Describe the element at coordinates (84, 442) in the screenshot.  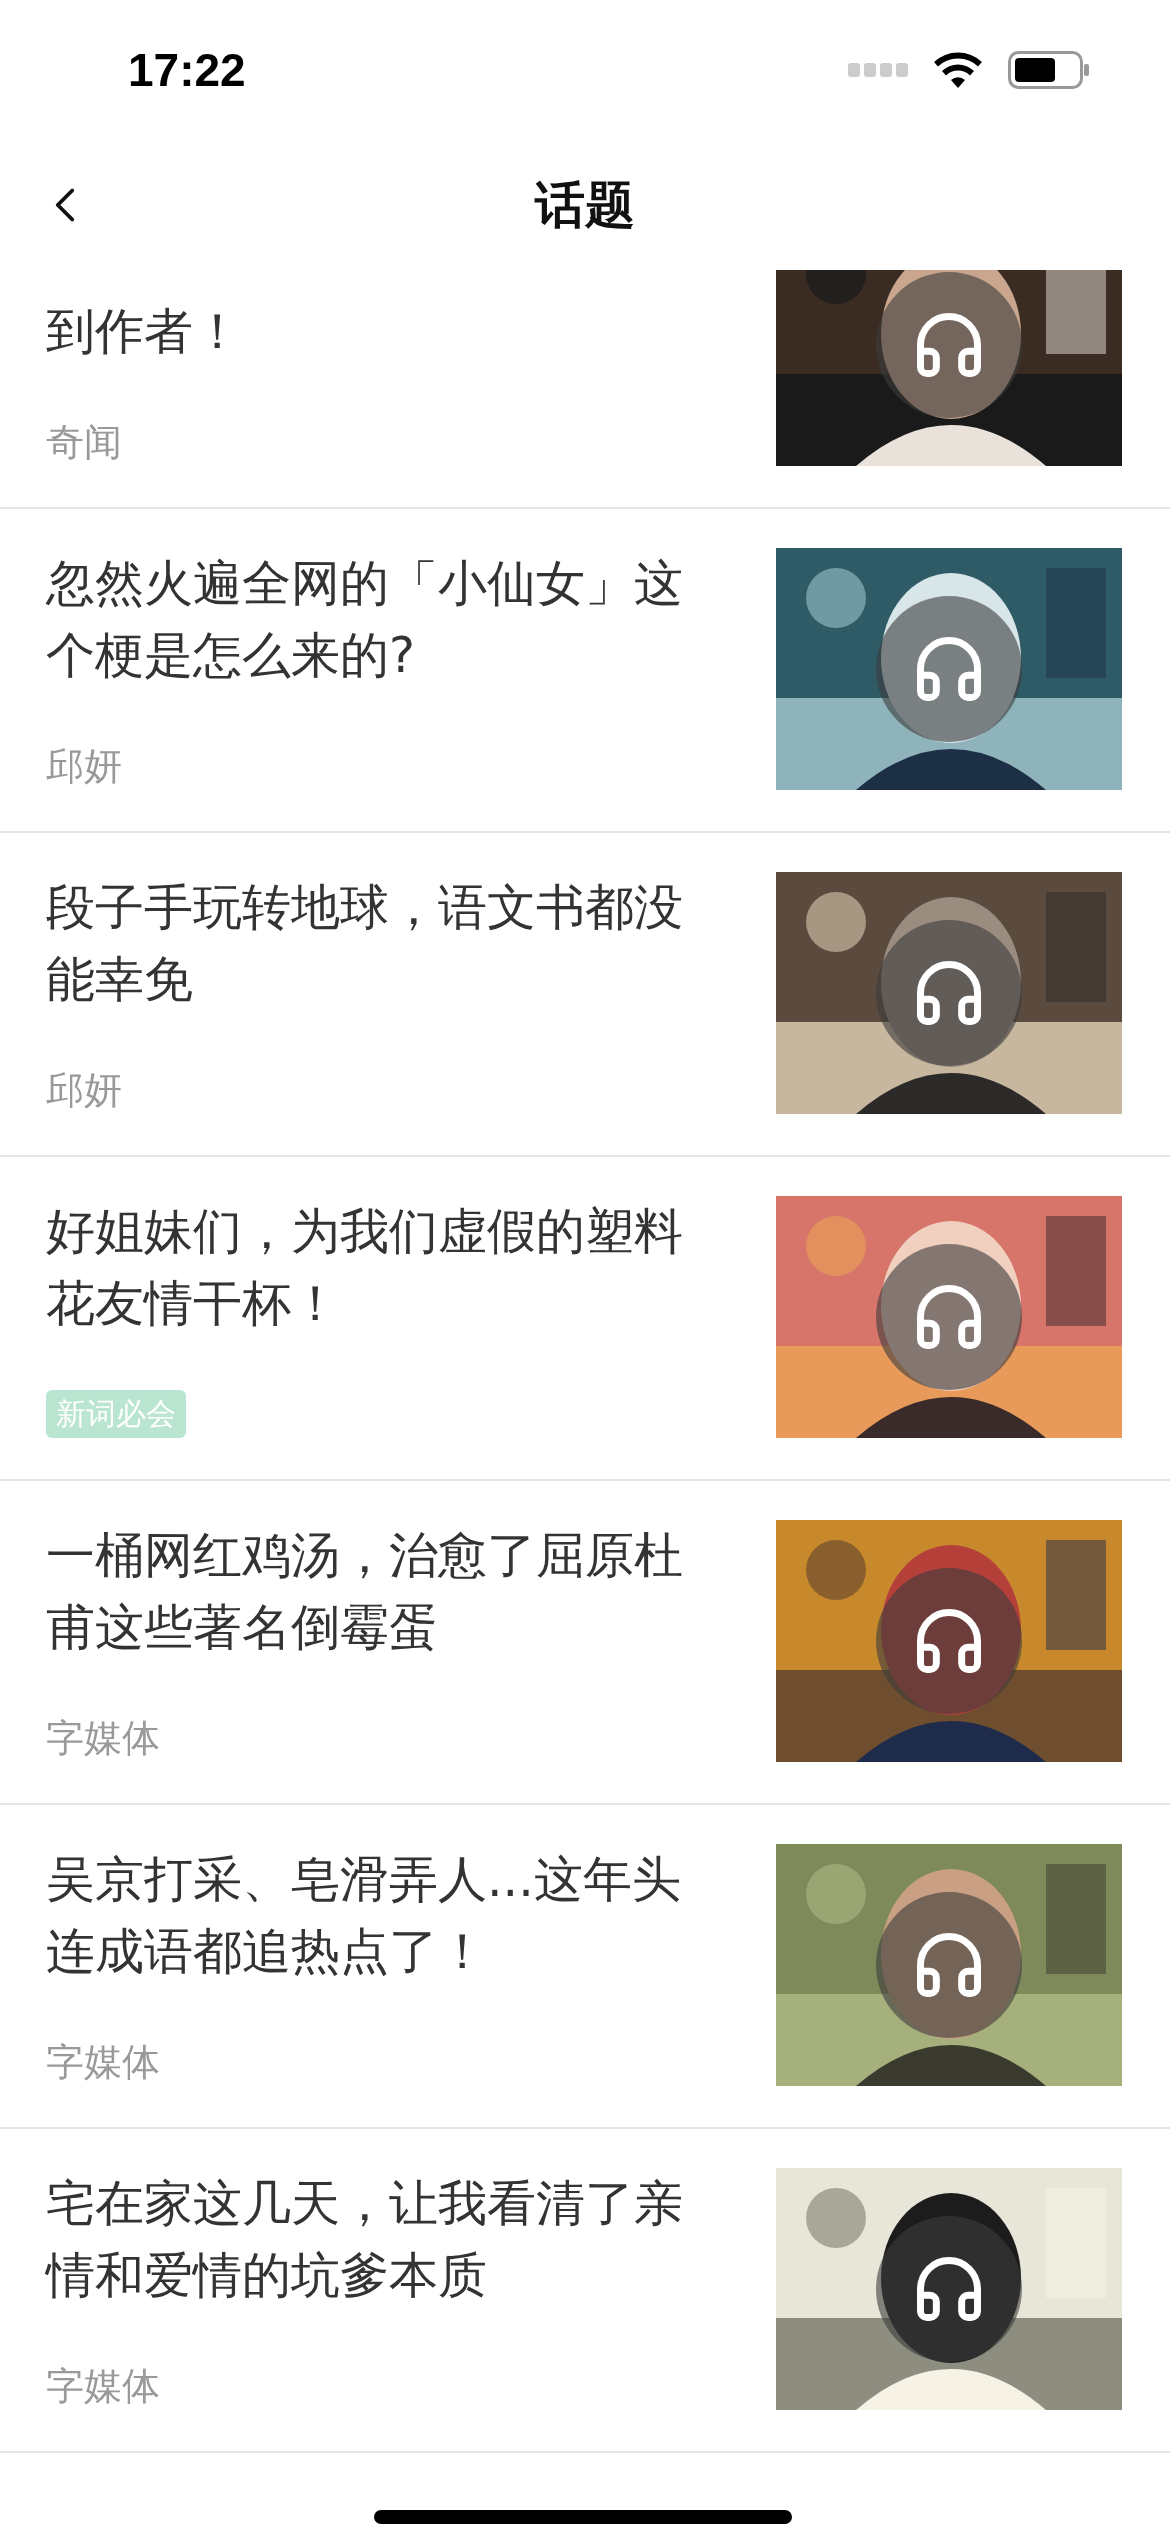
I see `topic-category: 奇闻` at that location.